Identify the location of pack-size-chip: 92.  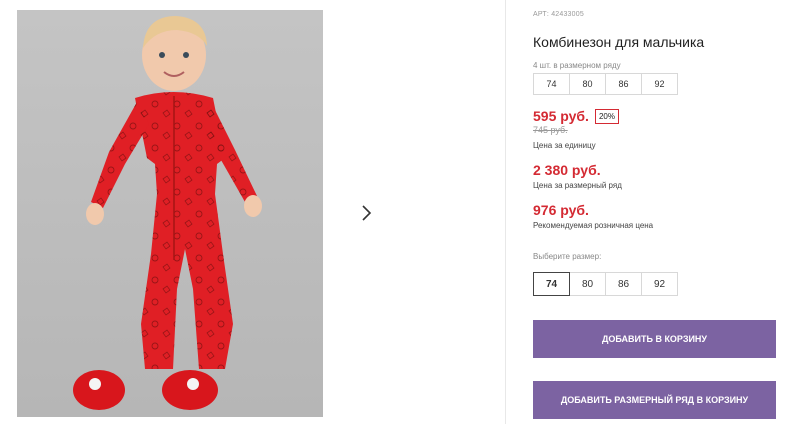
(659, 84).